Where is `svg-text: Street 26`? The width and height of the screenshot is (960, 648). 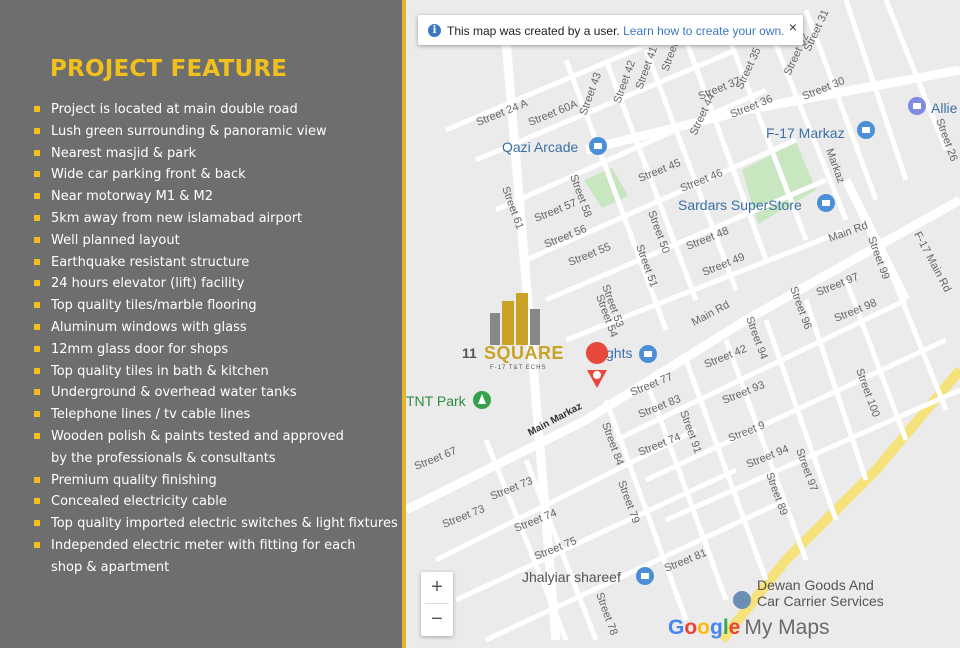 svg-text: Street 26 is located at coordinates (946, 140).